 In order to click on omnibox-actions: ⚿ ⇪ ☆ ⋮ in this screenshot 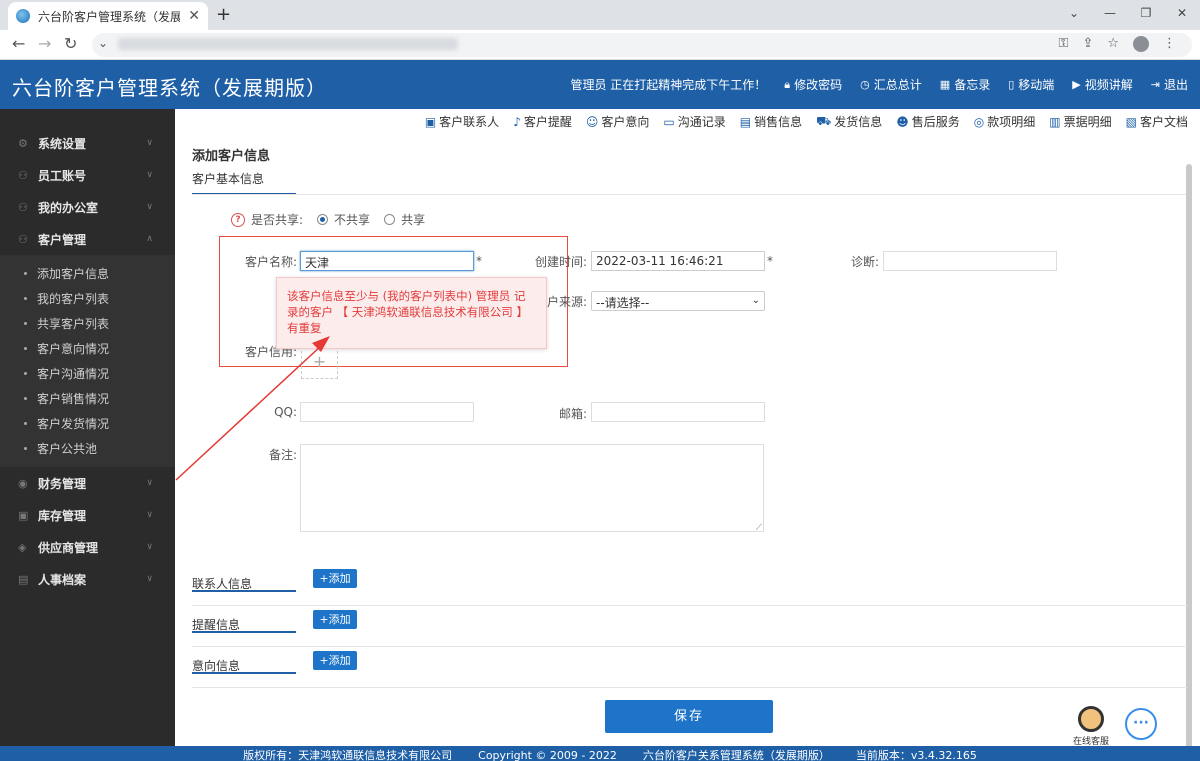, I will do `click(1117, 44)`.